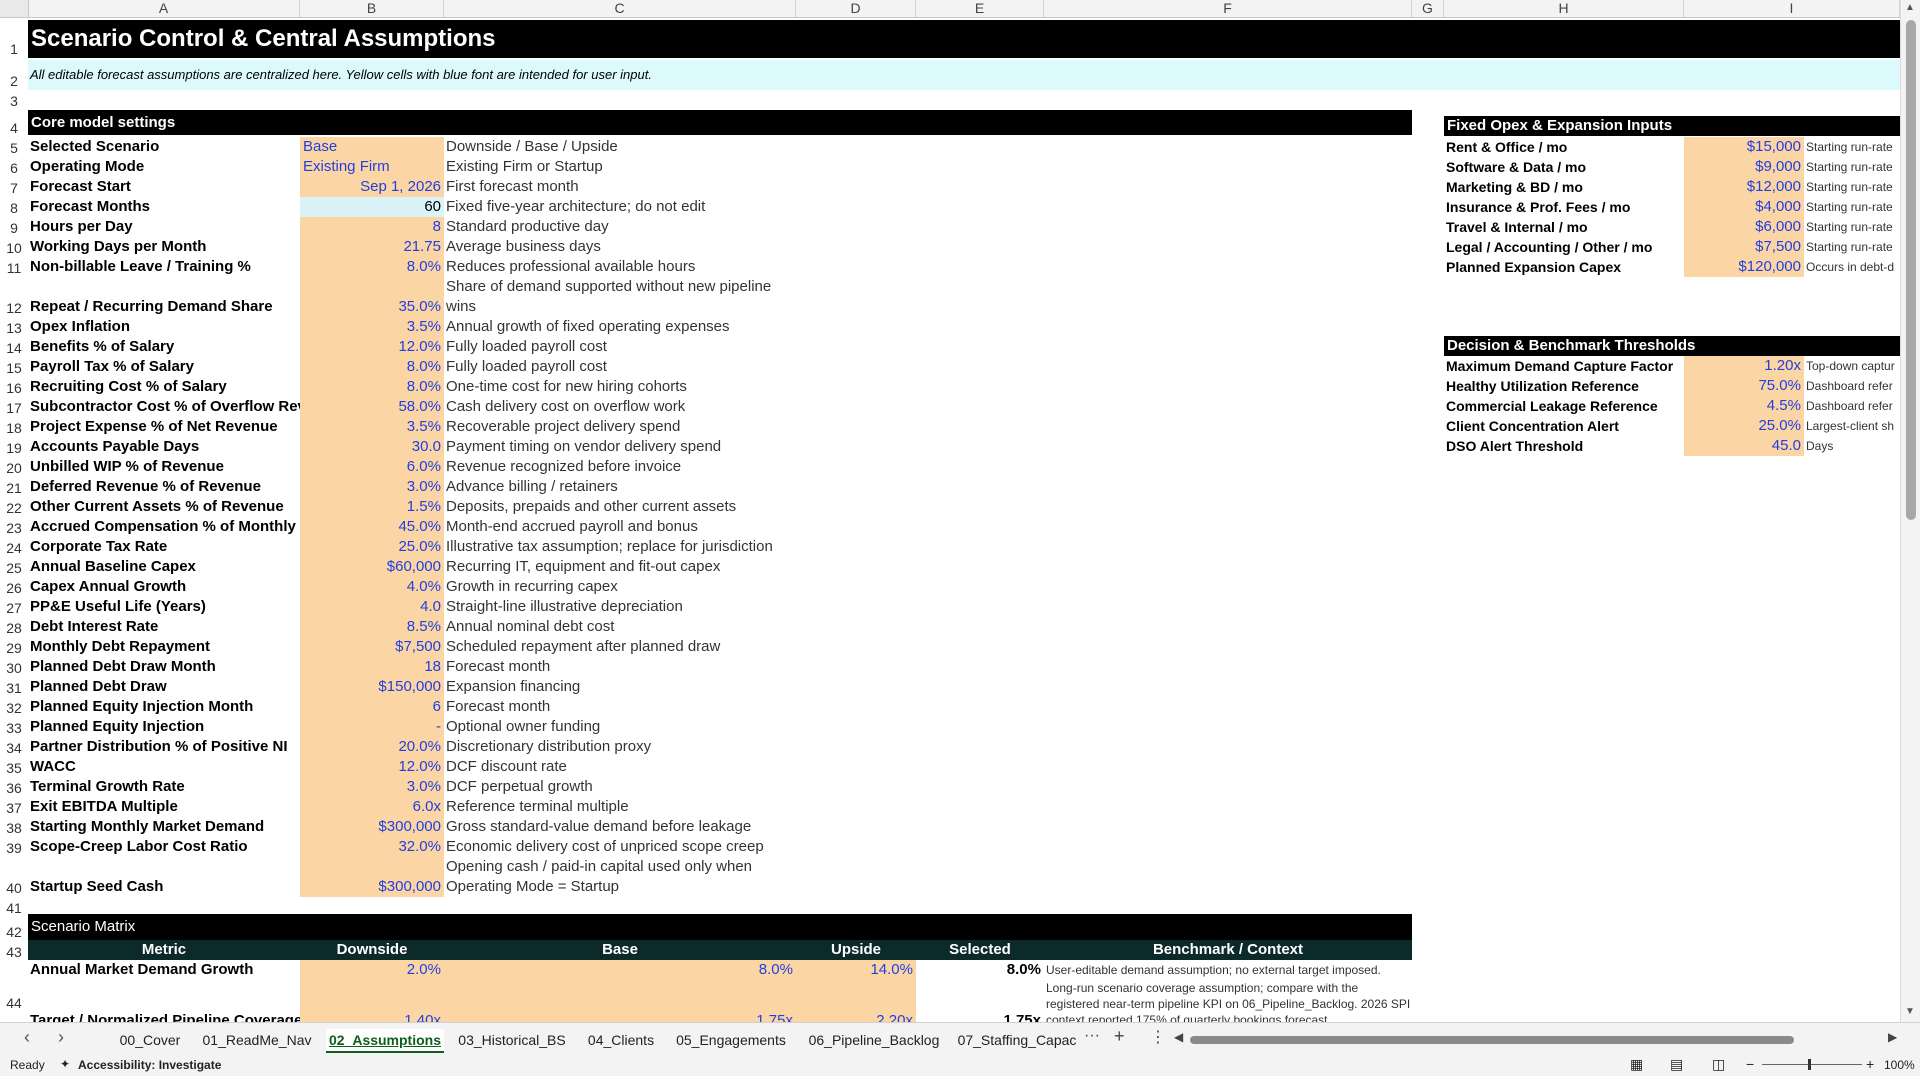  What do you see at coordinates (372, 627) in the screenshot?
I see `setting-value-input: 8.5%` at bounding box center [372, 627].